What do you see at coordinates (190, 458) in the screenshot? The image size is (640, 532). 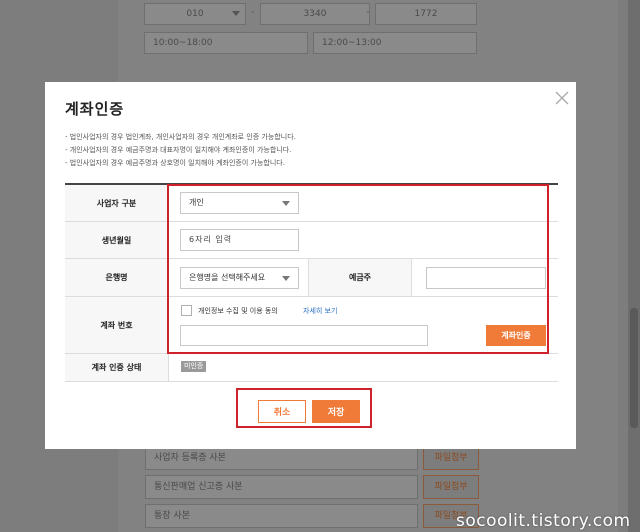 I see `bg-doc-label: 사업자 등록증 사본` at bounding box center [190, 458].